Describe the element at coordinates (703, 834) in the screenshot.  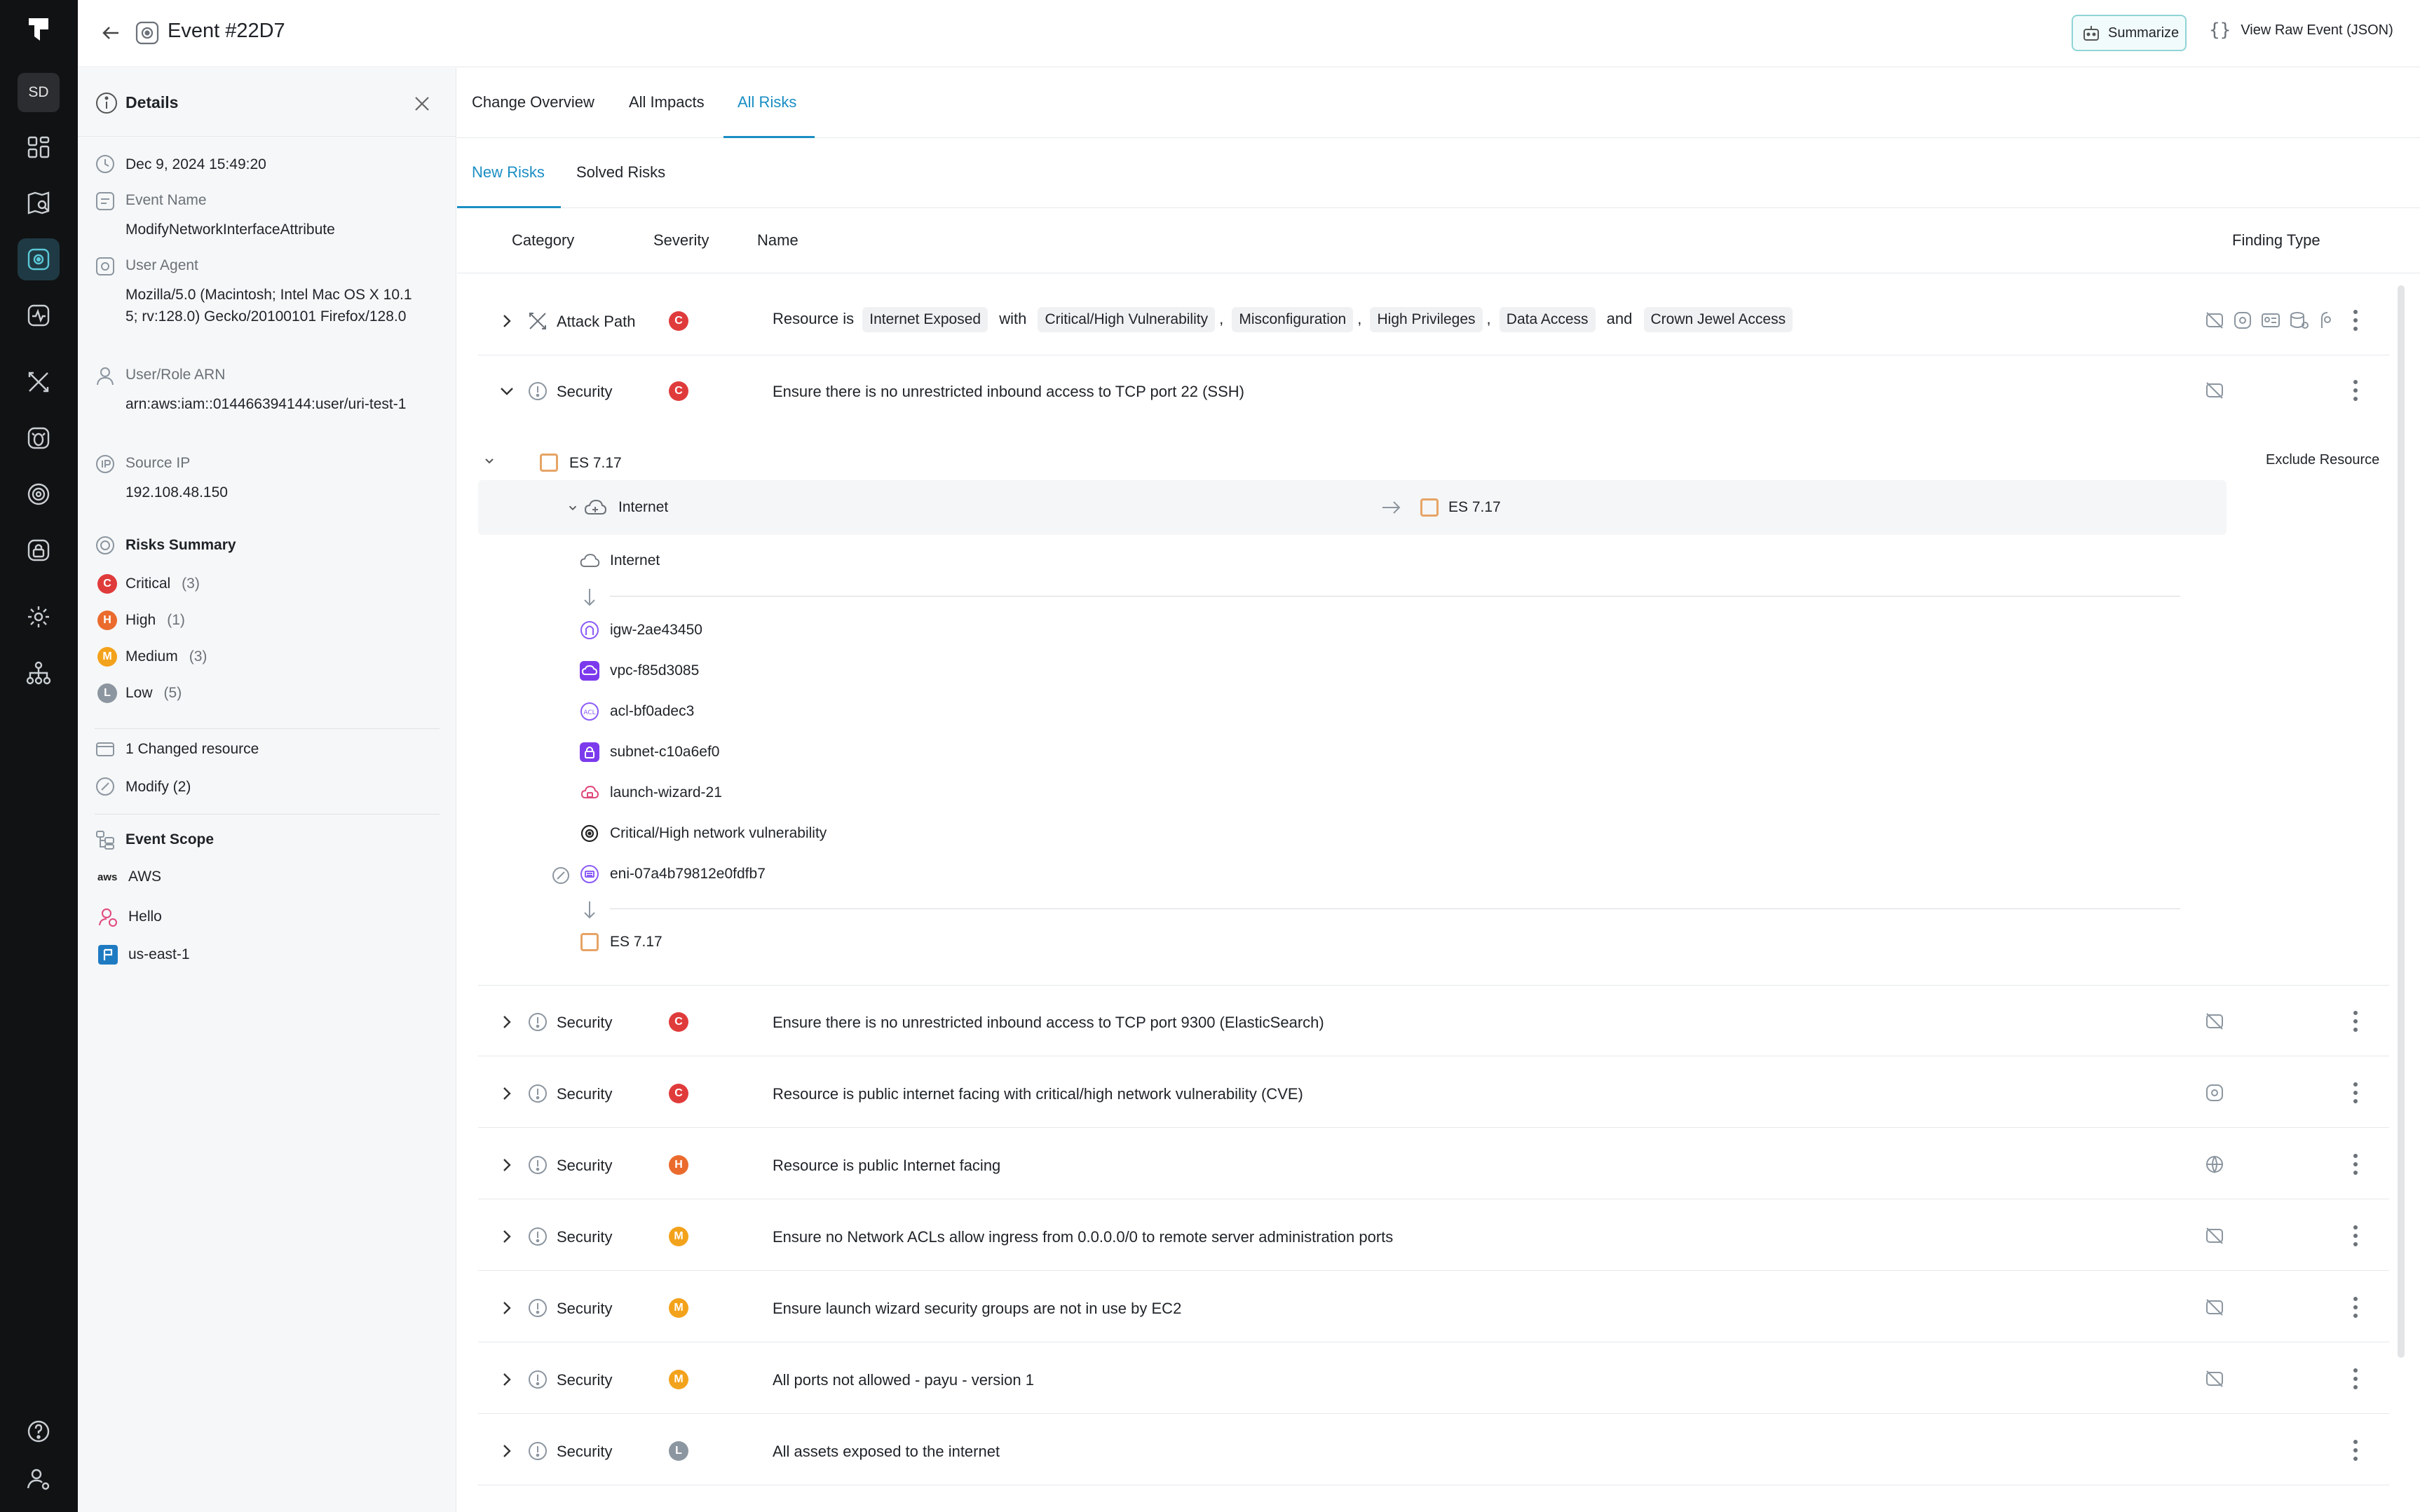
I see `path-node: Critical/High network vulnerability` at that location.